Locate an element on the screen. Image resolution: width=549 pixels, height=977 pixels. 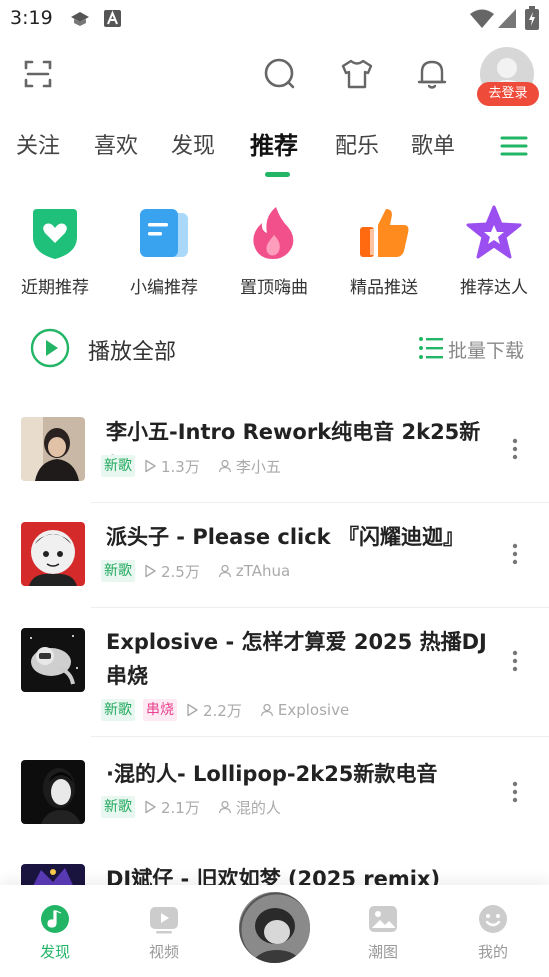
list-download-icon is located at coordinates (431, 348).